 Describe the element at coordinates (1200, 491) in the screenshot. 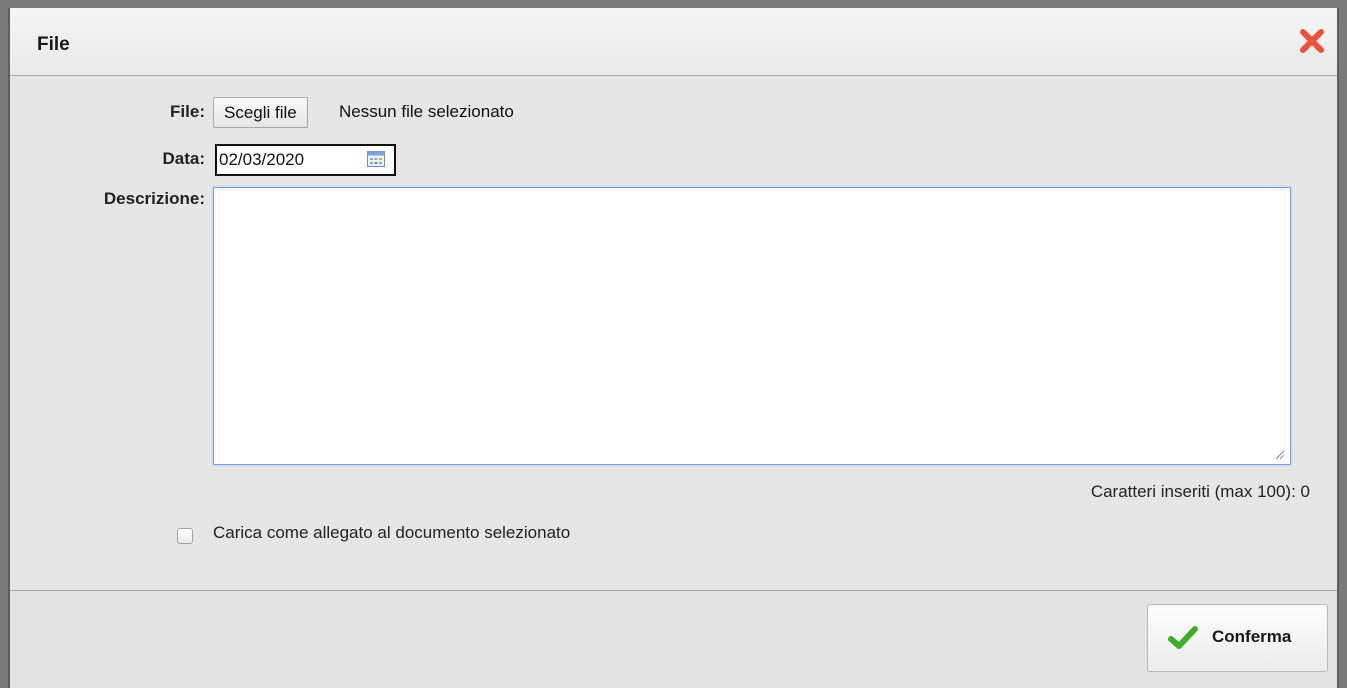

I see `character-counter: Caratteri inseriti (max 100): 0` at that location.